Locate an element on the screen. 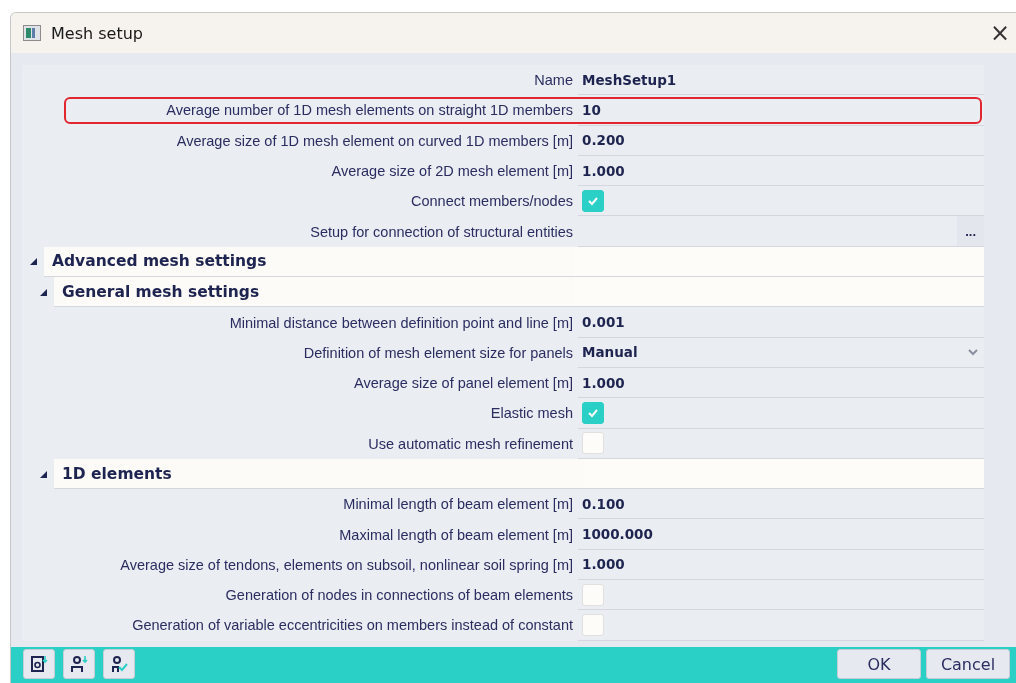 This screenshot has width=1016, height=683. section-header: Advanced mesh settings is located at coordinates (309, 262).